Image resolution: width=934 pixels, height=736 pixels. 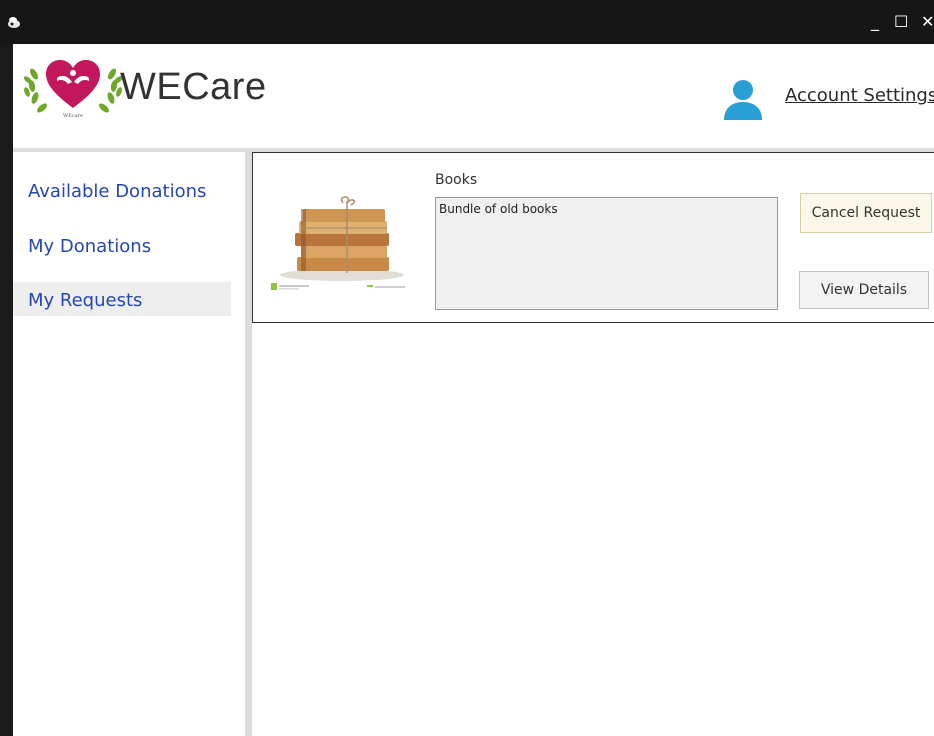 What do you see at coordinates (117, 191) in the screenshot?
I see `sidebar-item-label: Available Donations` at bounding box center [117, 191].